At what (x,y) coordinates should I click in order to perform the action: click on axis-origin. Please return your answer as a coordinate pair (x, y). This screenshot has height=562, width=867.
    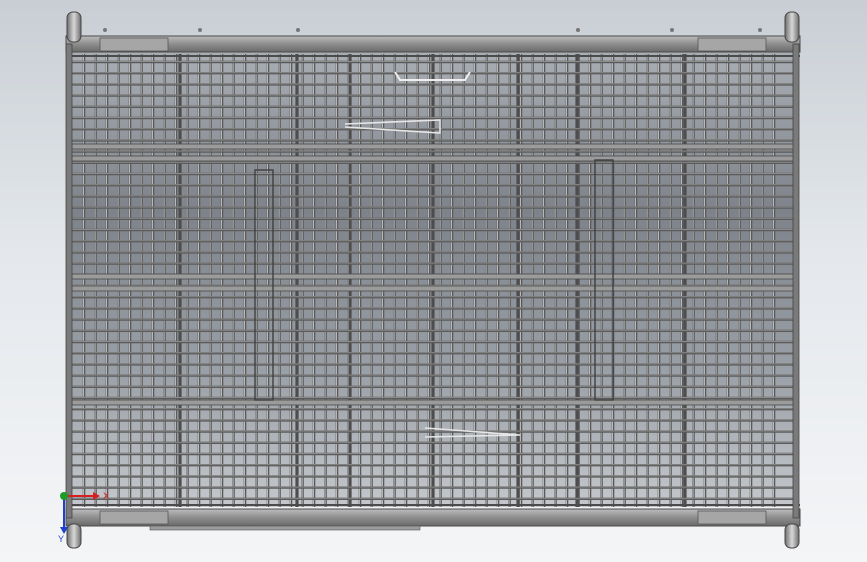
    Looking at the image, I should click on (64, 496).